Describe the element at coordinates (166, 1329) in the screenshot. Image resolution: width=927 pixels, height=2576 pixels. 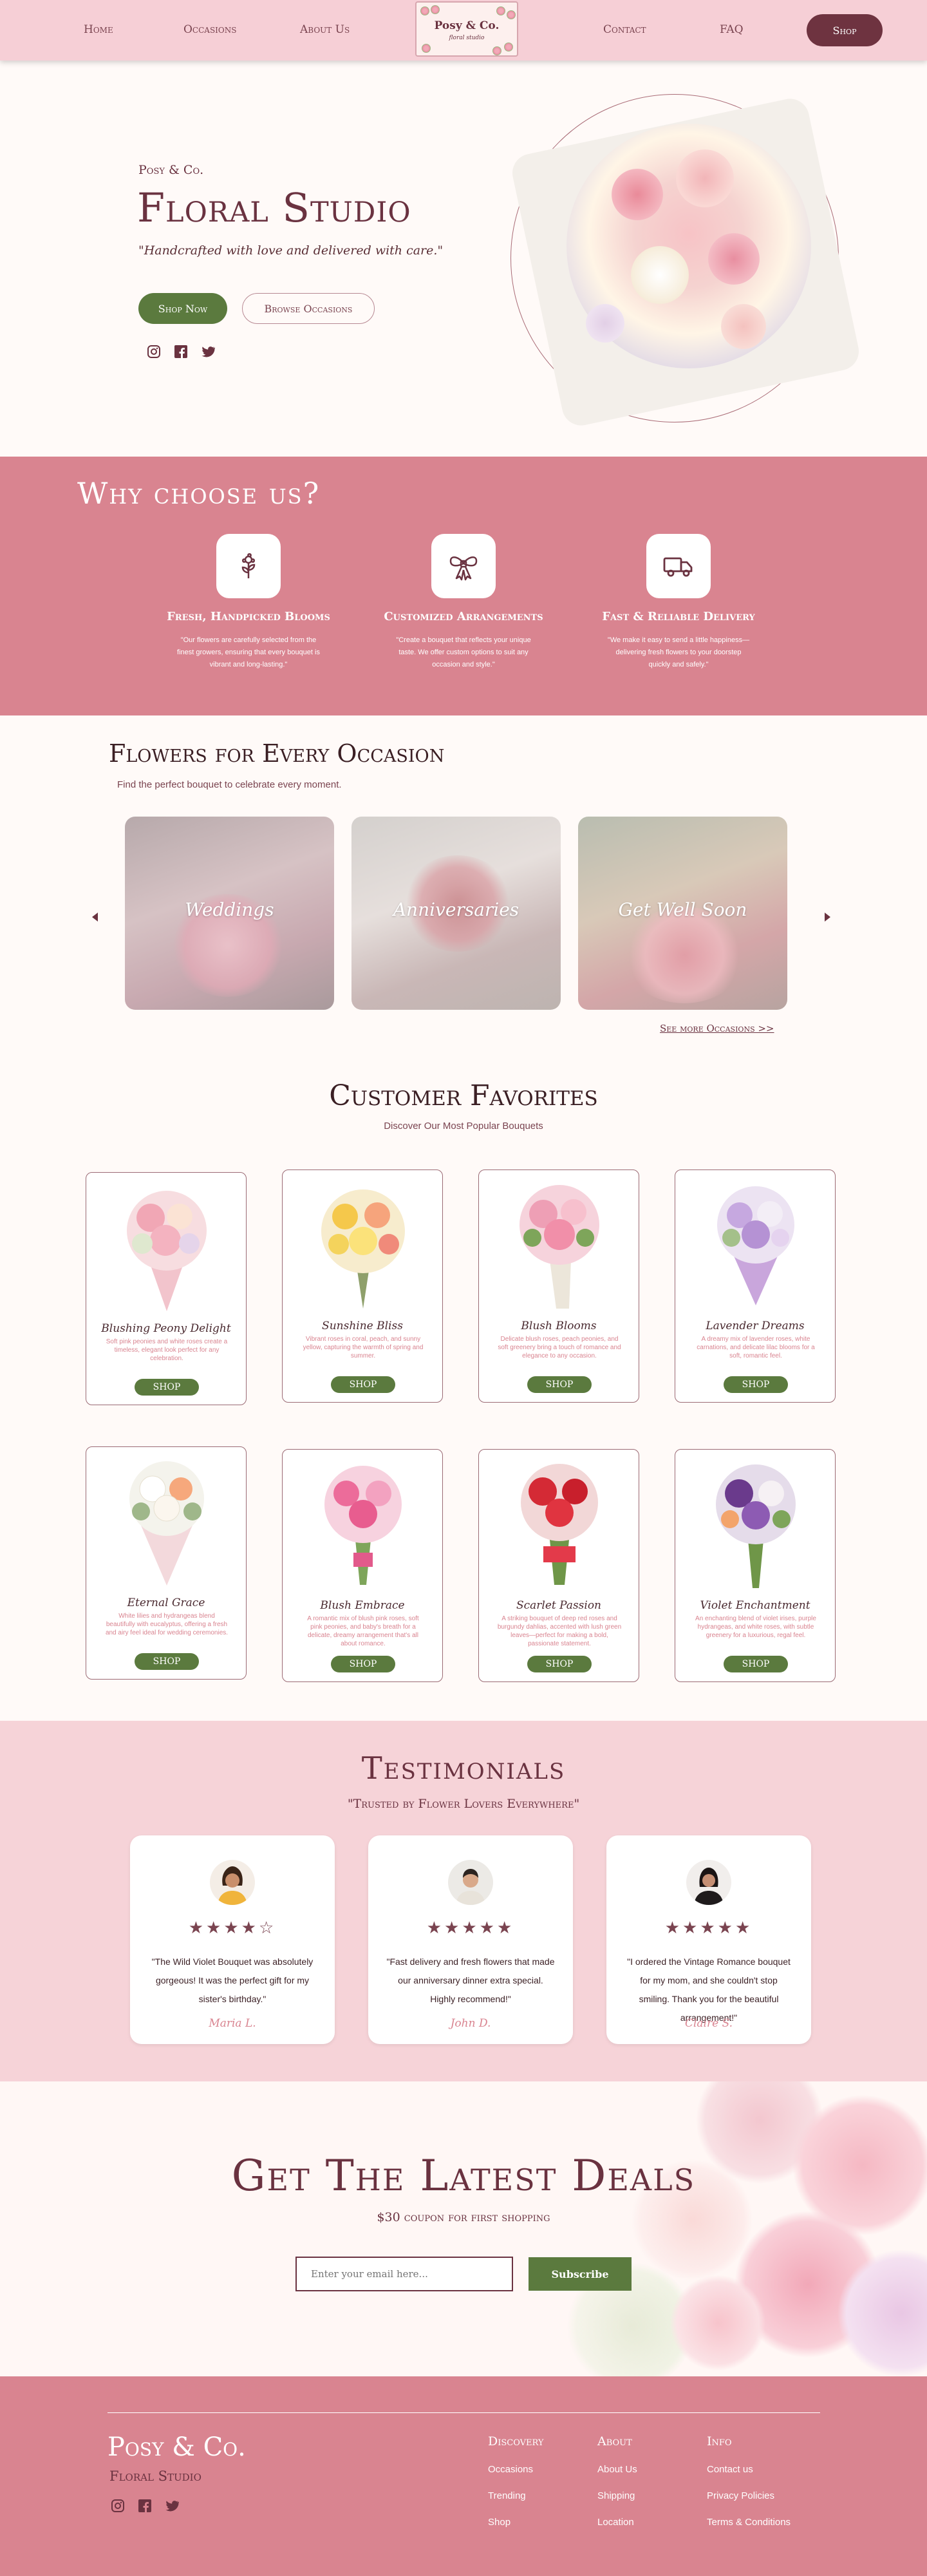
I see `product-name: Blushing Peony Delight` at that location.